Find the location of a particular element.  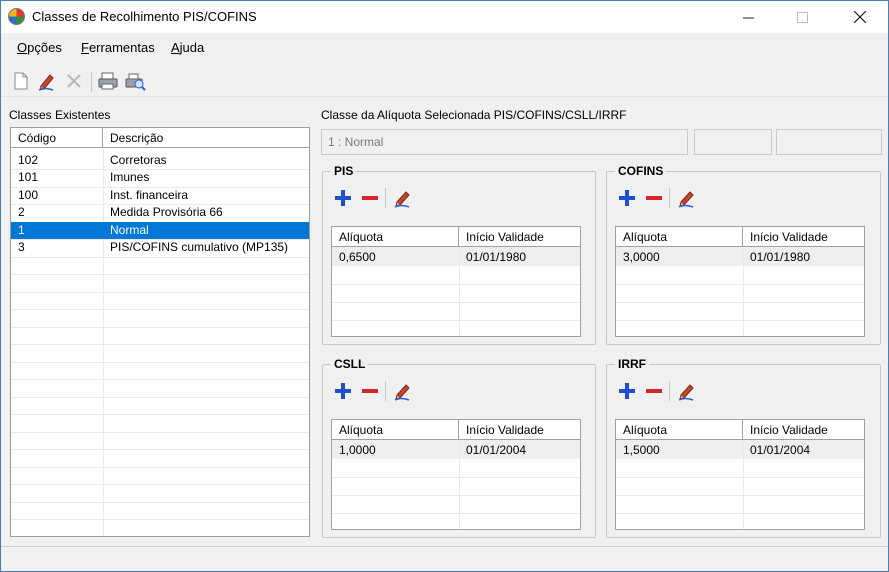

pis-edit-button is located at coordinates (403, 198).